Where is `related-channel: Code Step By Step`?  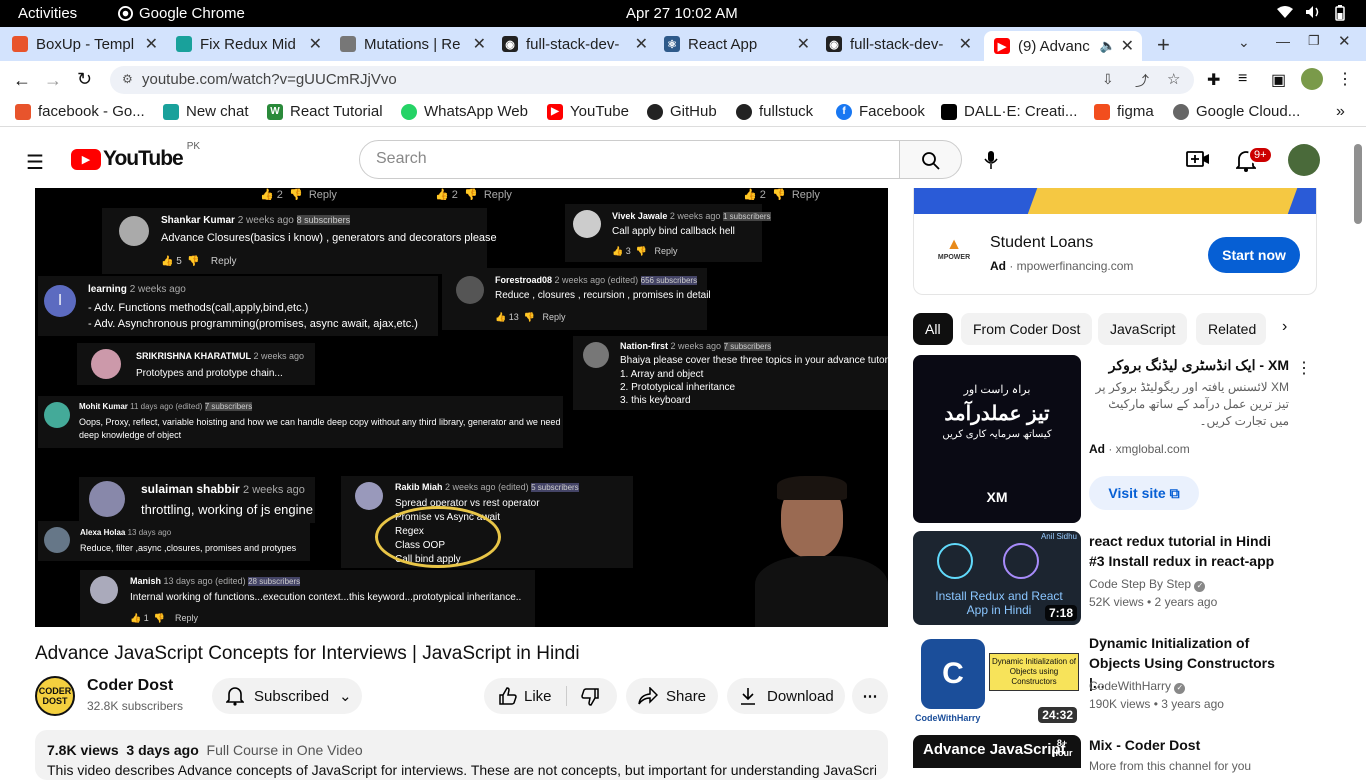 related-channel: Code Step By Step is located at coordinates (1140, 584).